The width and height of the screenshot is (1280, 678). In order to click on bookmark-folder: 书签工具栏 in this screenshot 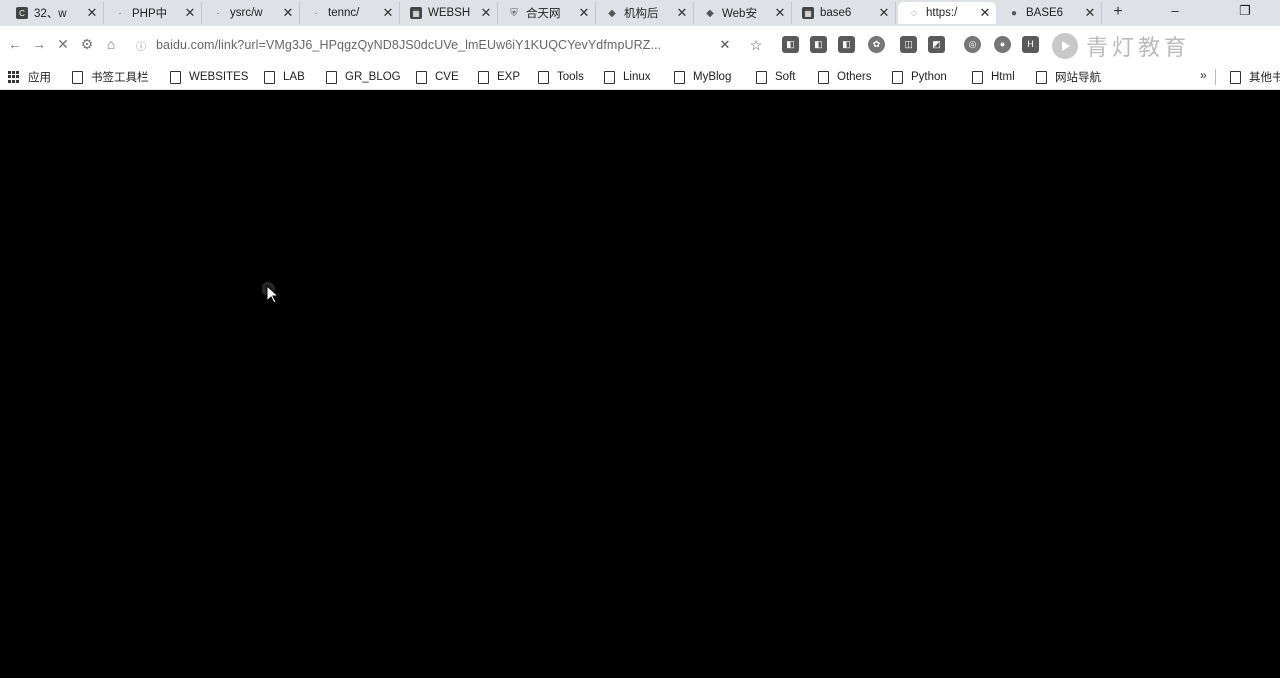, I will do `click(110, 77)`.